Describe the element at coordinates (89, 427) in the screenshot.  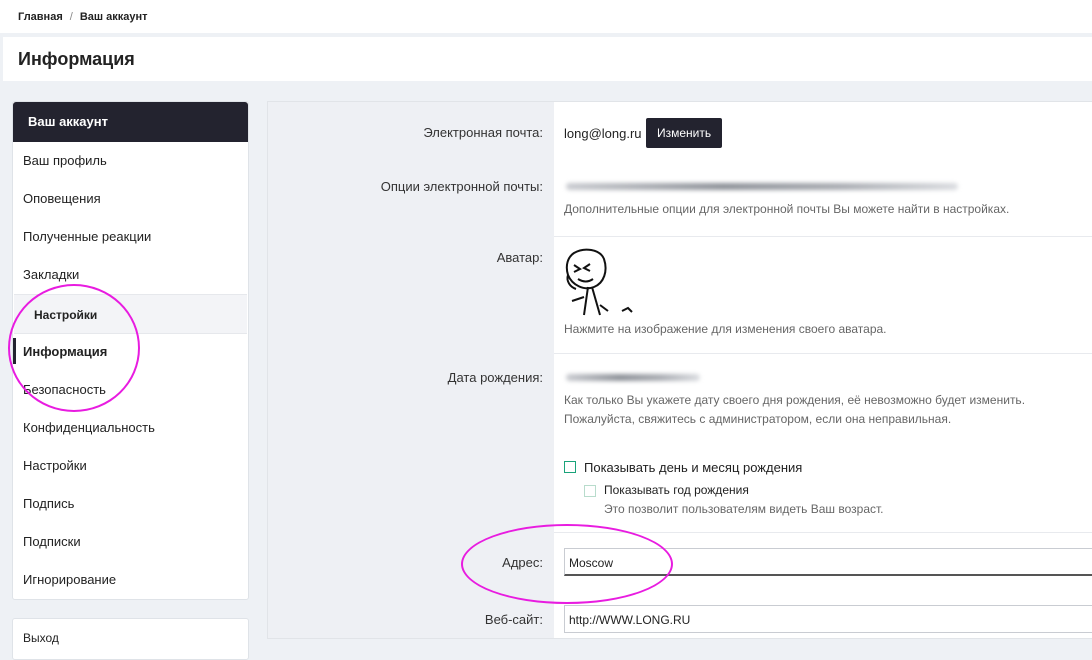
I see `sidebar-item-privacy: Конфиденциальность` at that location.